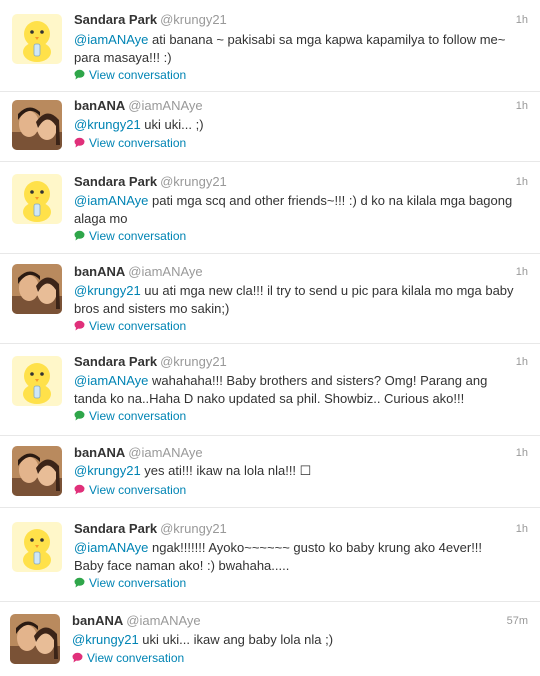 The width and height of the screenshot is (540, 676). Describe the element at coordinates (294, 125) in the screenshot. I see `tweet-text: @krungy21 uki uki... ;)` at that location.